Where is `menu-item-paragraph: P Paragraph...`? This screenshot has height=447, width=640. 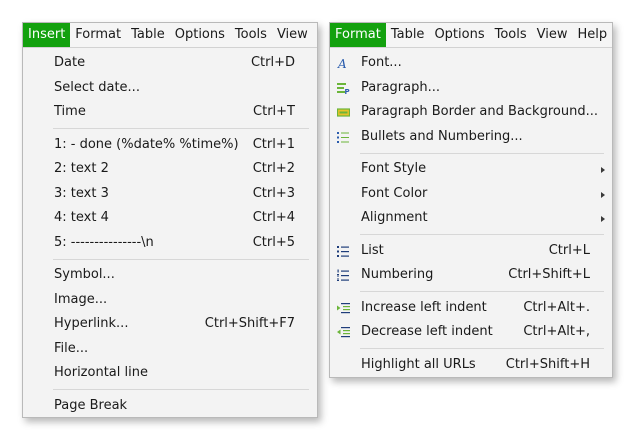 menu-item-paragraph: P Paragraph... is located at coordinates (471, 88).